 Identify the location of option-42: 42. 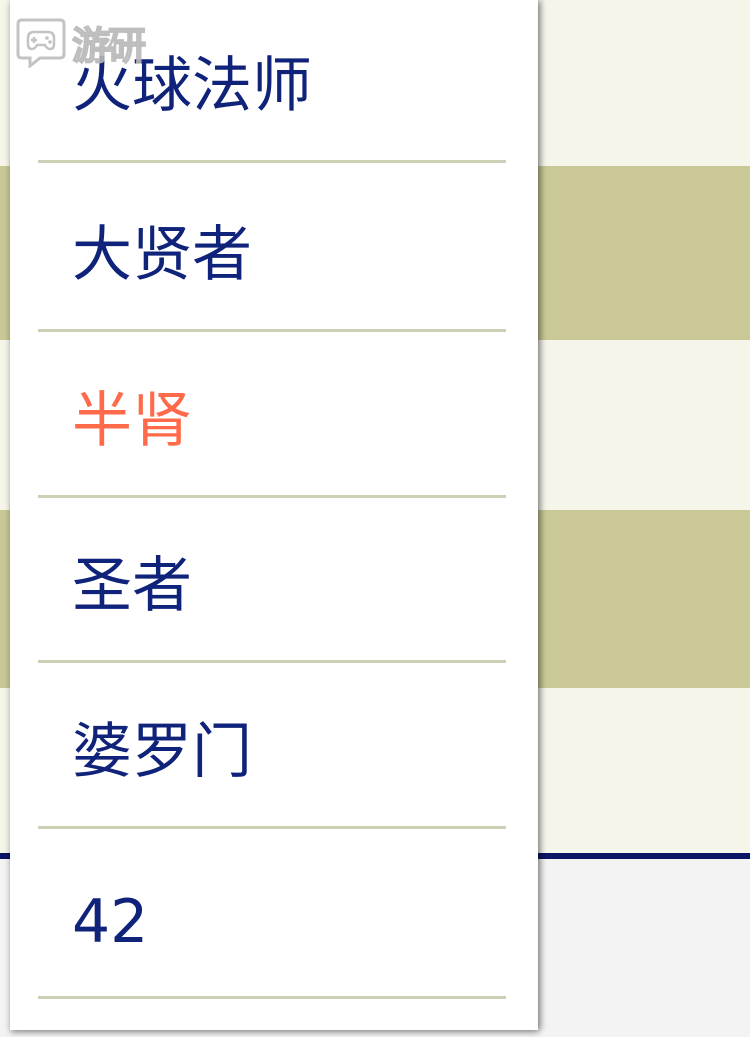
(272, 914).